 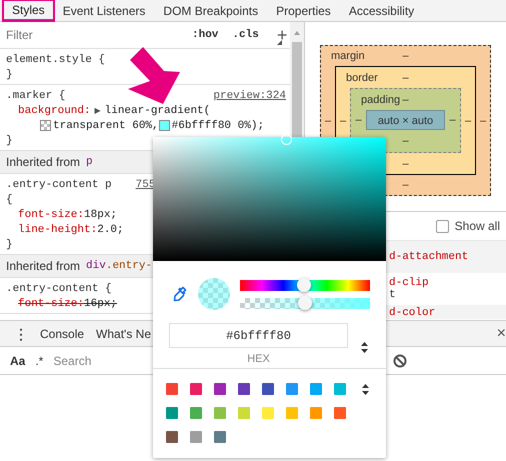 I want to click on opacity-slider, so click(x=305, y=303).